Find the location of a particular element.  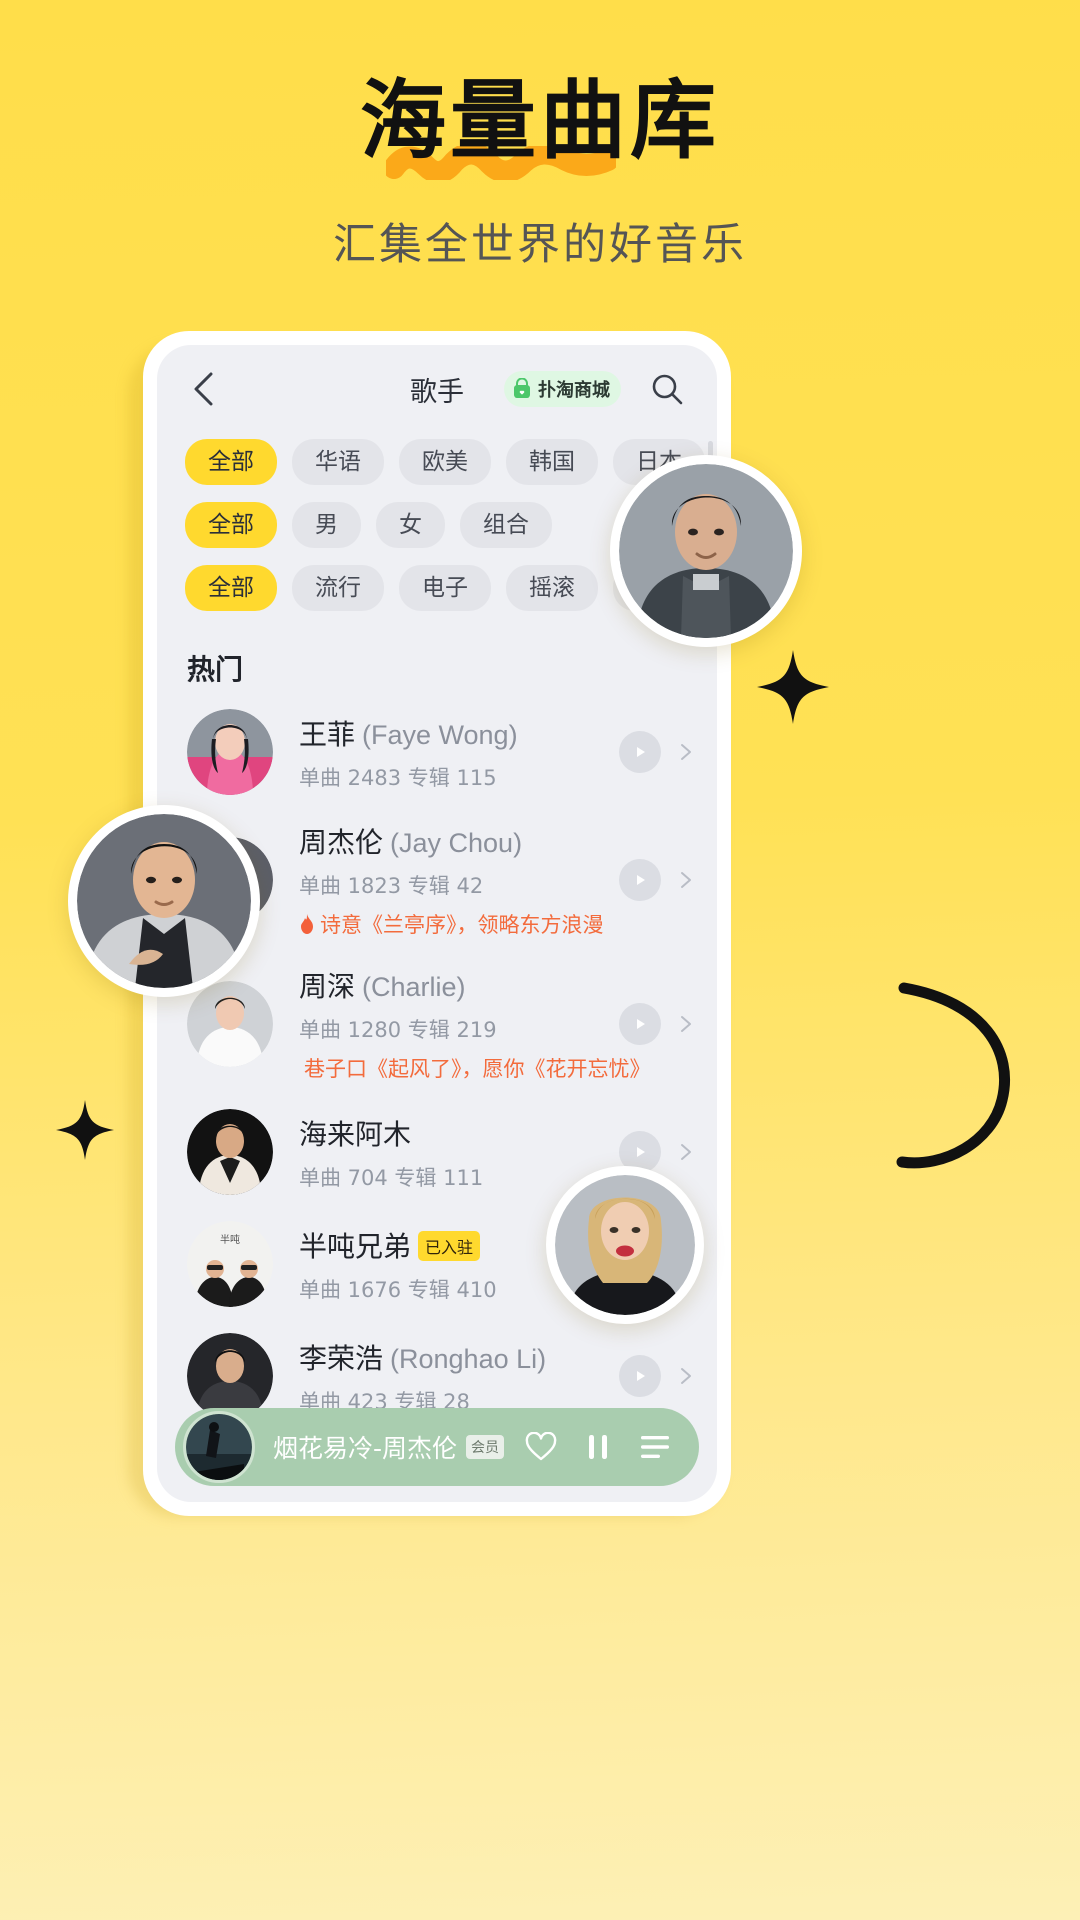

back-button is located at coordinates (203, 389).